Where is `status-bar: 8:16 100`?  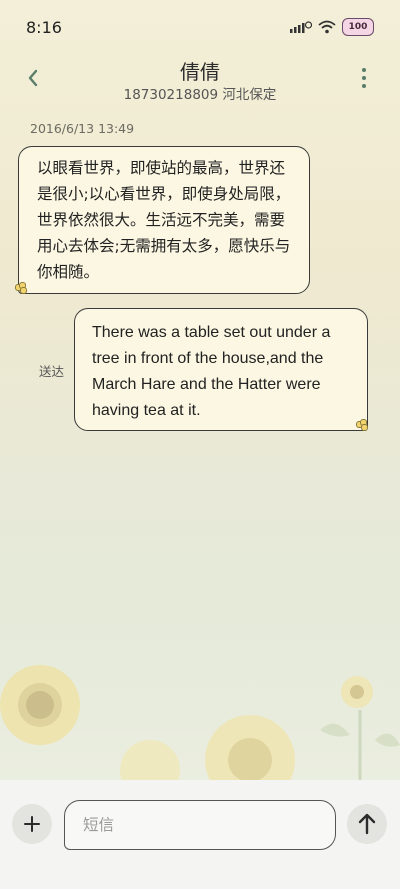
status-bar: 8:16 100 is located at coordinates (200, 28).